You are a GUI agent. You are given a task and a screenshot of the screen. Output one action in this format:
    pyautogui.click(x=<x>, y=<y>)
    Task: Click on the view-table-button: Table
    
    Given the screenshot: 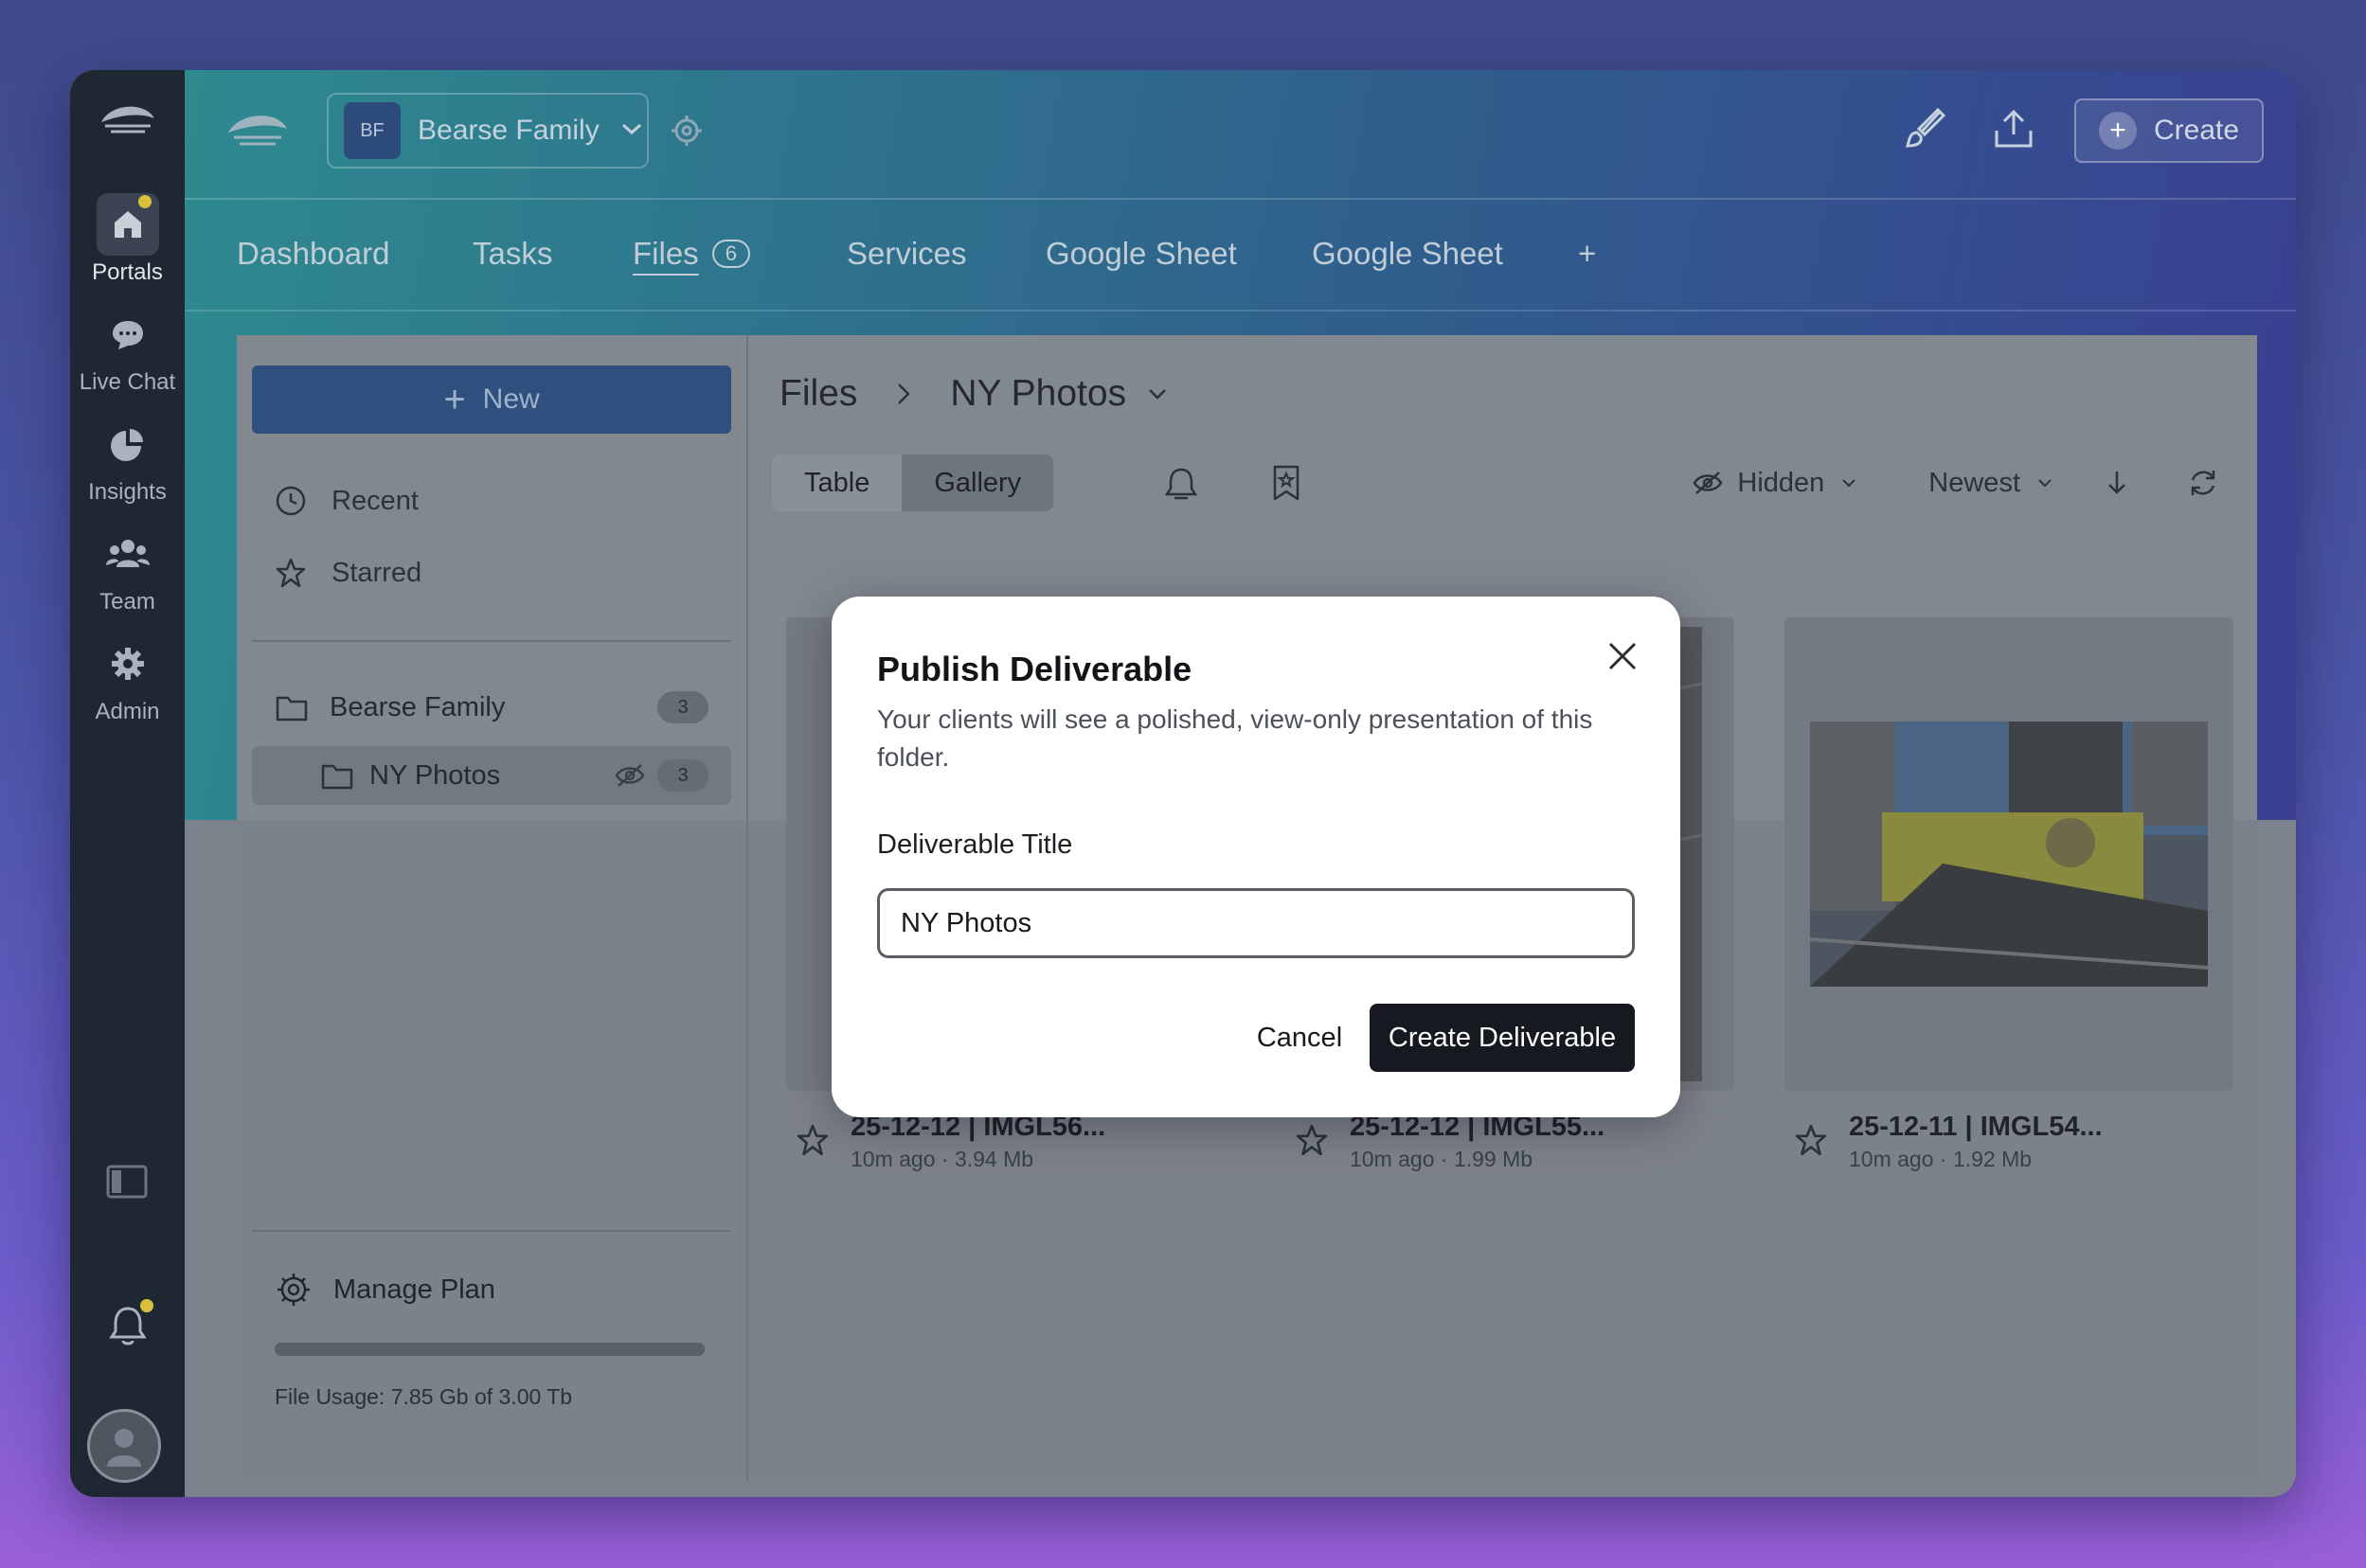 What is the action you would take?
    pyautogui.click(x=837, y=482)
    